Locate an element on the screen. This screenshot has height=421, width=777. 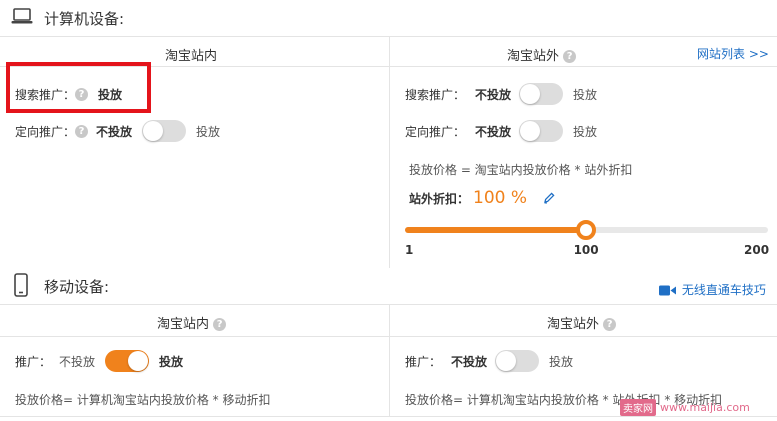
discount-value: 100 % is located at coordinates (500, 198).